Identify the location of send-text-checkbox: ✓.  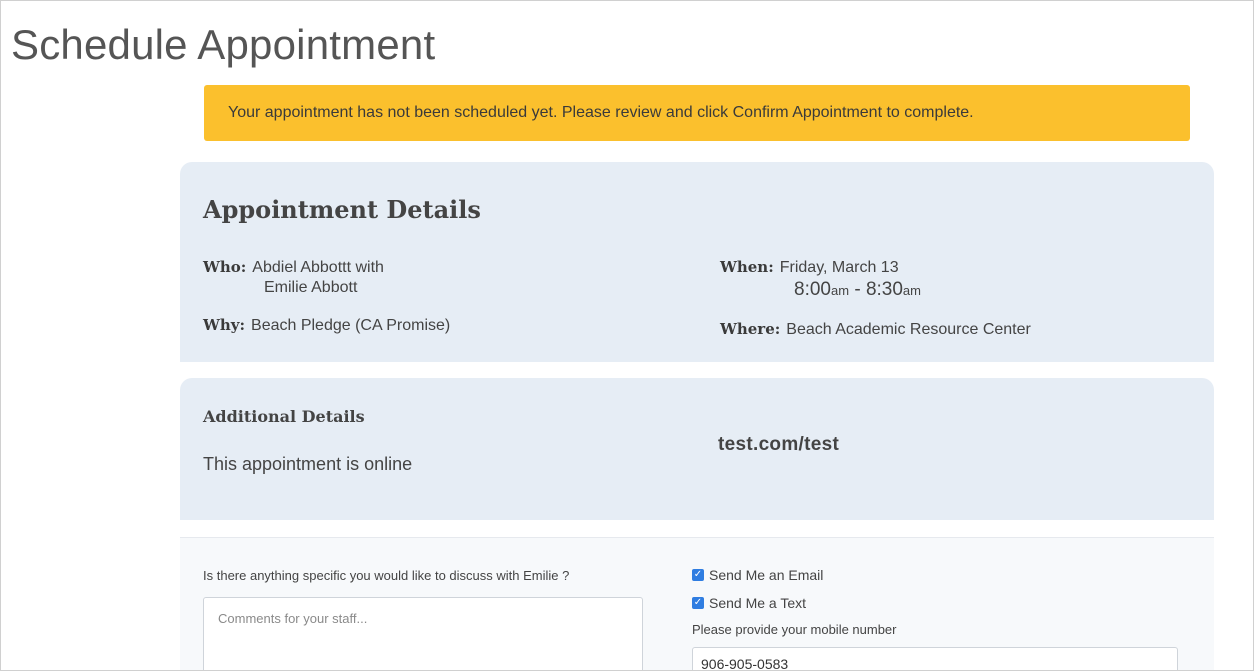
(698, 603).